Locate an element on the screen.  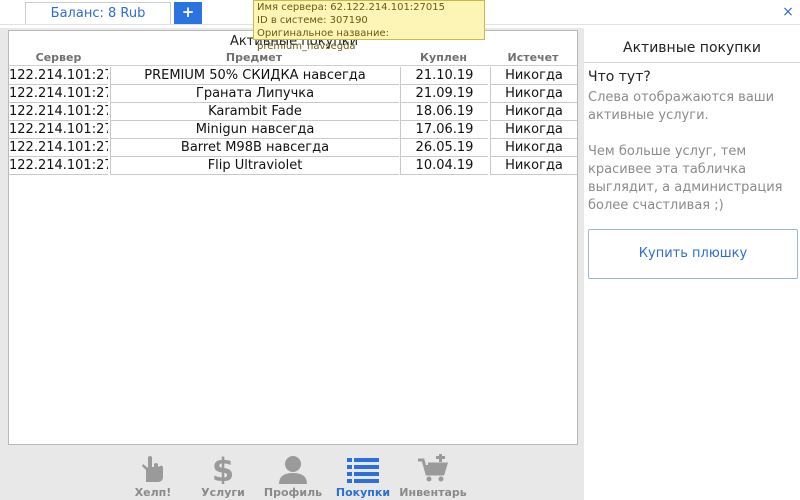
buy-button: Купить плюшку is located at coordinates (693, 254).